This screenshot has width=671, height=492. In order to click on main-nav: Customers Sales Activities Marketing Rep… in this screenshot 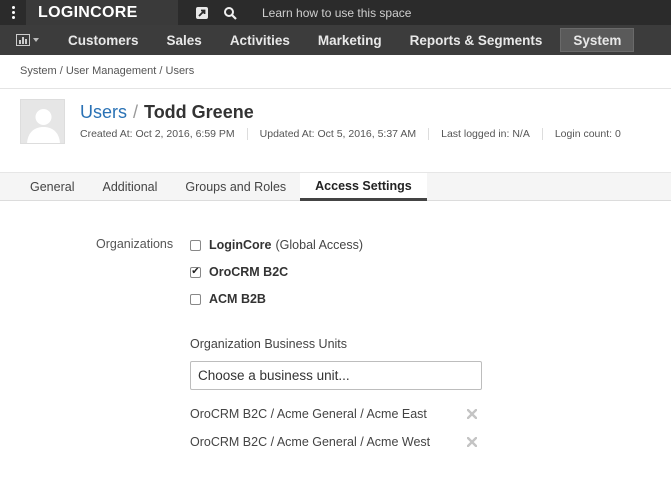, I will do `click(335, 40)`.